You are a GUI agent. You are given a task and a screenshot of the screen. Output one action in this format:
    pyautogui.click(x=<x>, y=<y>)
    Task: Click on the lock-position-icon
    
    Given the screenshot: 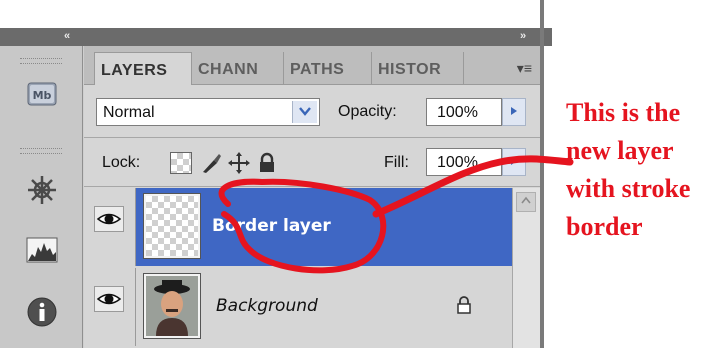 What is the action you would take?
    pyautogui.click(x=239, y=163)
    